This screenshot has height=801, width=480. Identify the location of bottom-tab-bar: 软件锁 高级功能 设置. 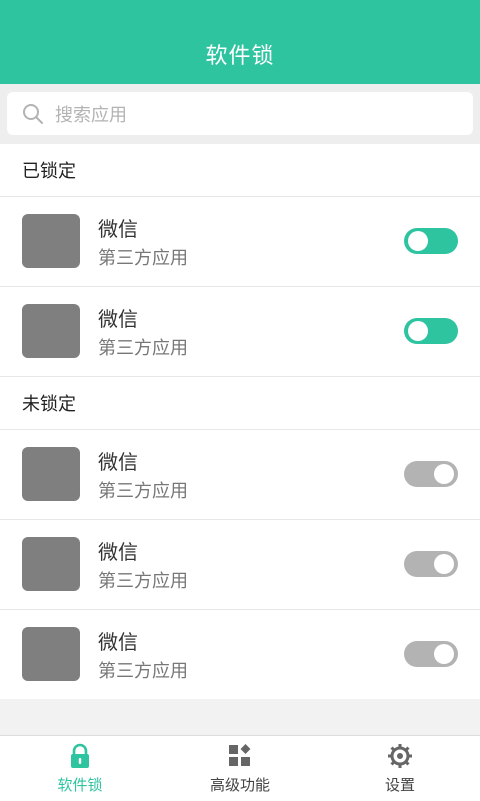
(240, 768).